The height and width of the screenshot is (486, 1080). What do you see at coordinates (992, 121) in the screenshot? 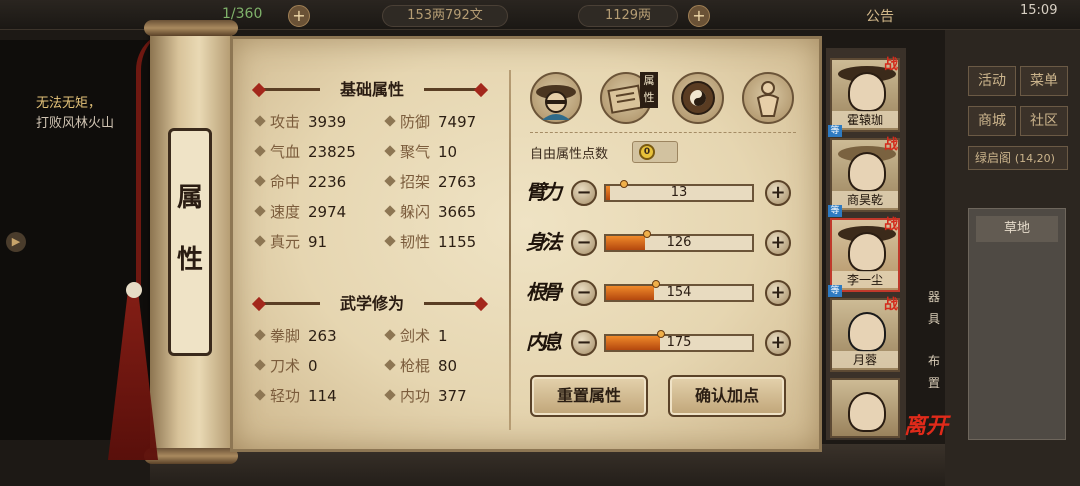
I see `shop-button: 商城` at bounding box center [992, 121].